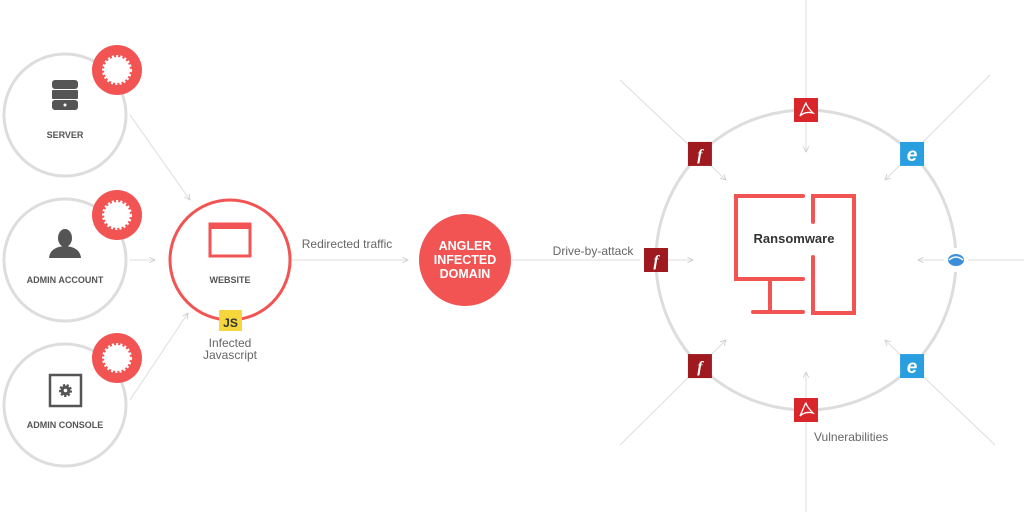 The image size is (1024, 512). I want to click on angler-label: ANGLER, so click(465, 246).